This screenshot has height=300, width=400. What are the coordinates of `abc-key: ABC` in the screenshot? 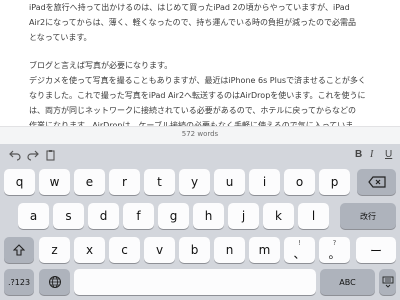 It's located at (347, 282).